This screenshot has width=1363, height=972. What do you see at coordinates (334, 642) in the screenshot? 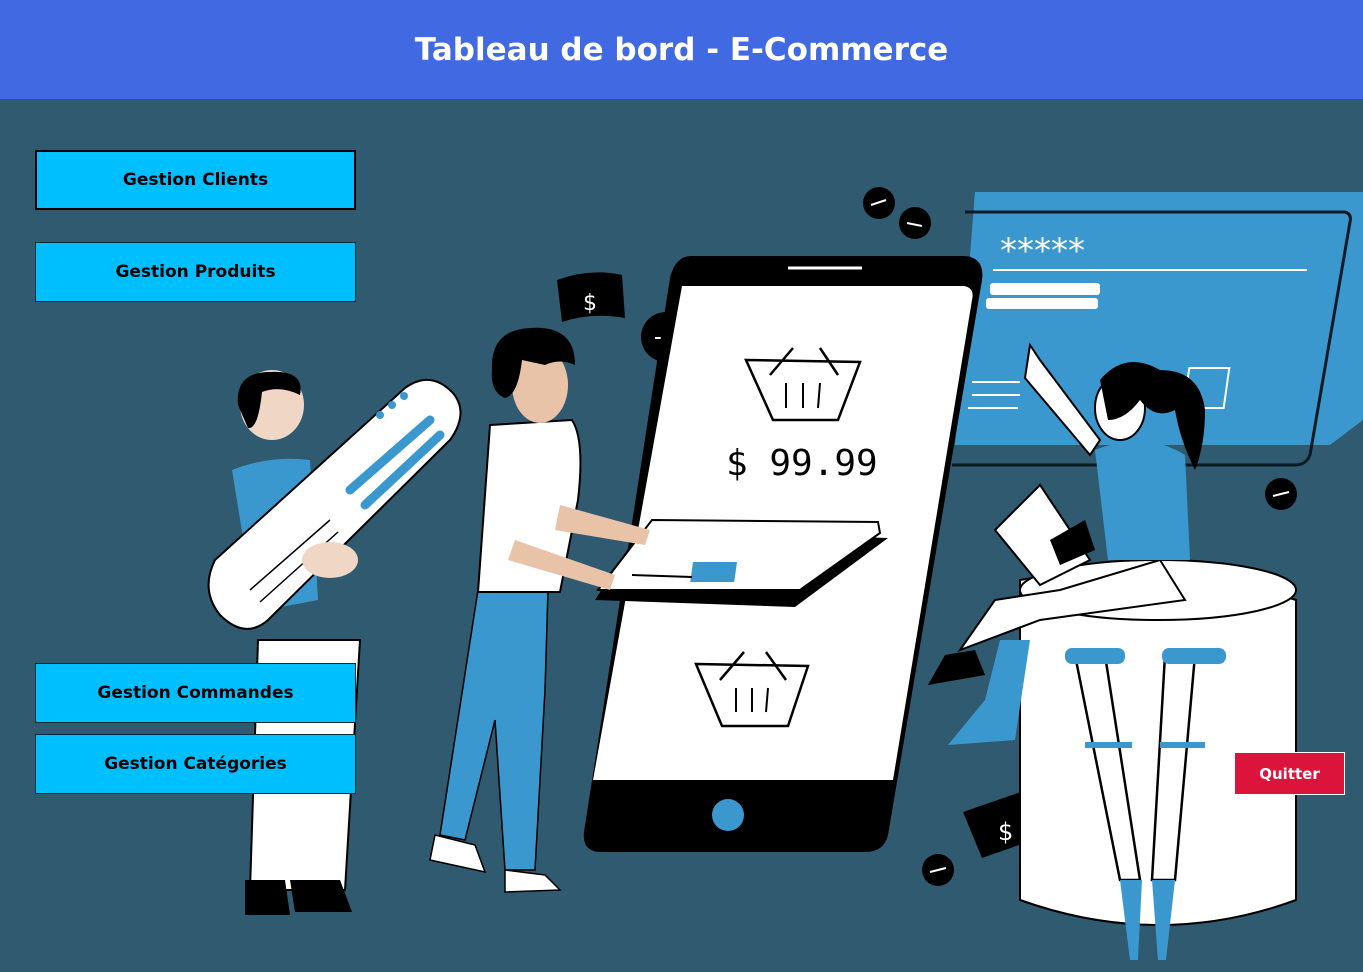
I see `person-left-illustration` at bounding box center [334, 642].